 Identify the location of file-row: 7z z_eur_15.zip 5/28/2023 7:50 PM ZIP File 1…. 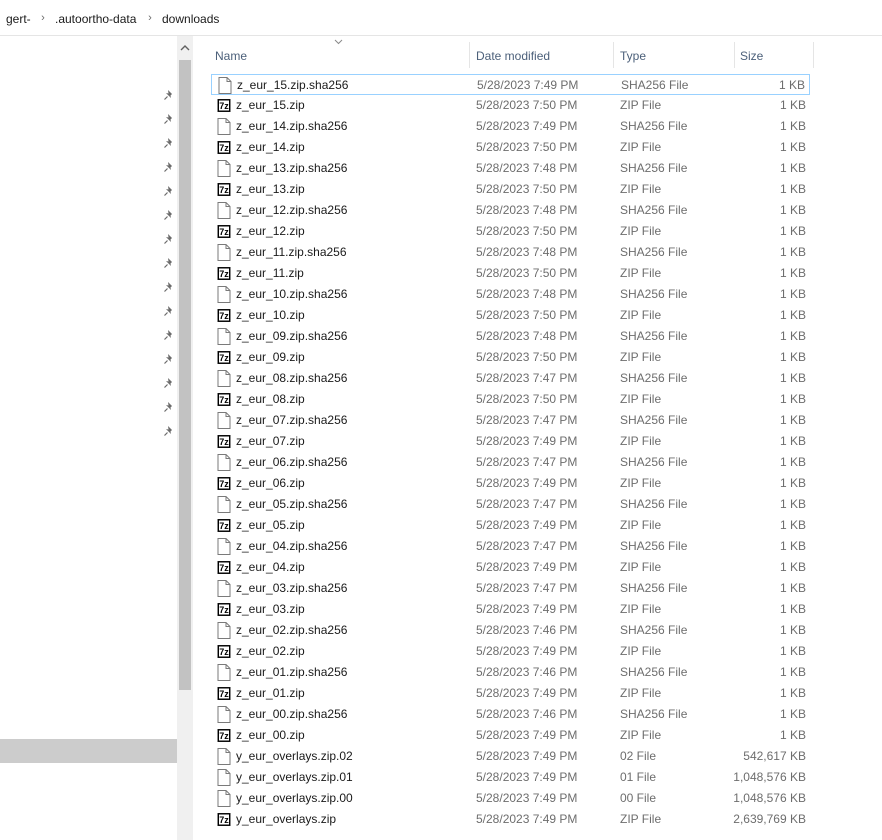
(510, 105).